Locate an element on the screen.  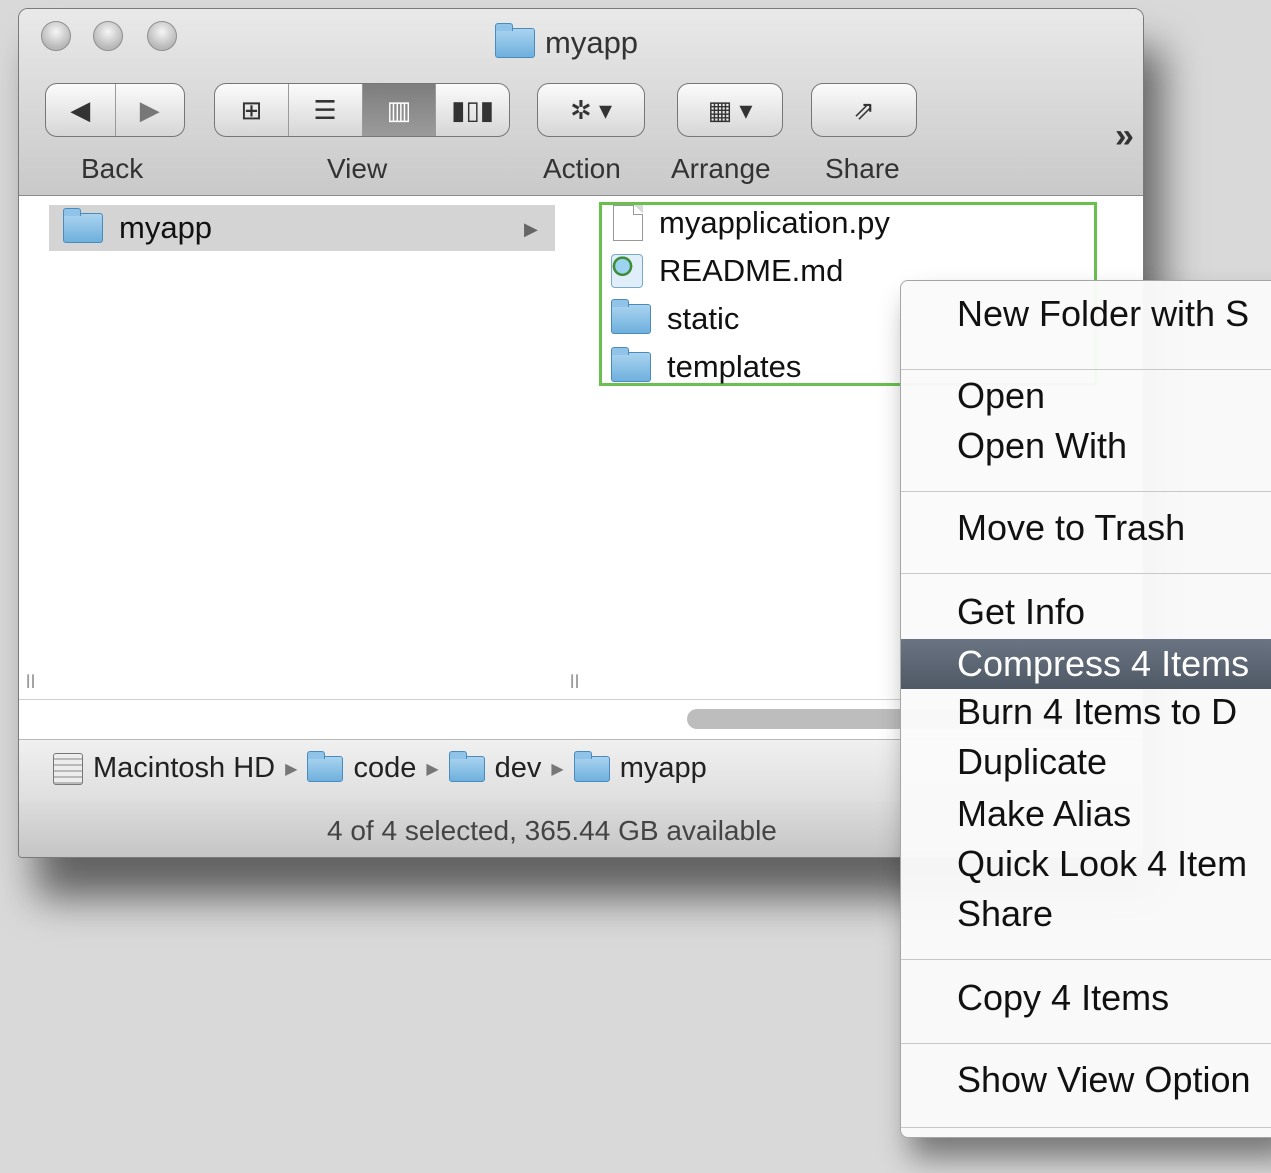
coverflow-icon: ▮▯▮ is located at coordinates (473, 109).